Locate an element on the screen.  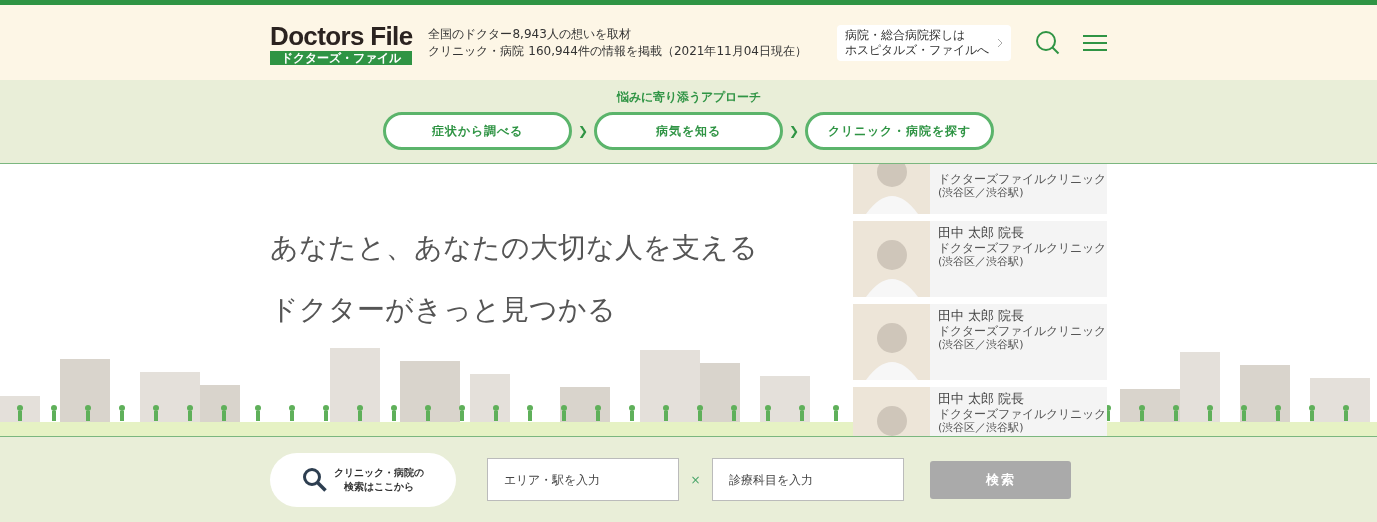
chevron-right-icon is located at coordinates (1000, 42).